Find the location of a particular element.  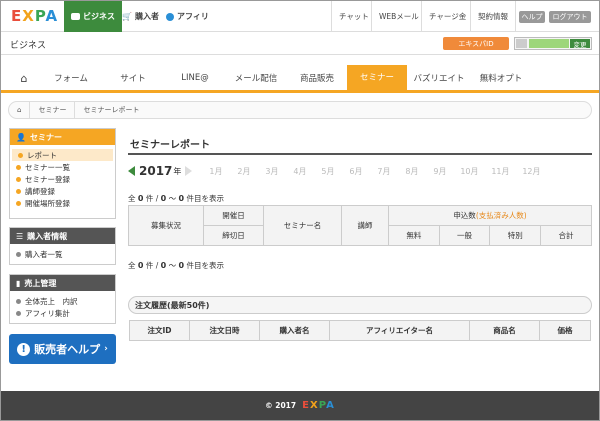

breadcrumb-home: ⌂ is located at coordinates (20, 110).